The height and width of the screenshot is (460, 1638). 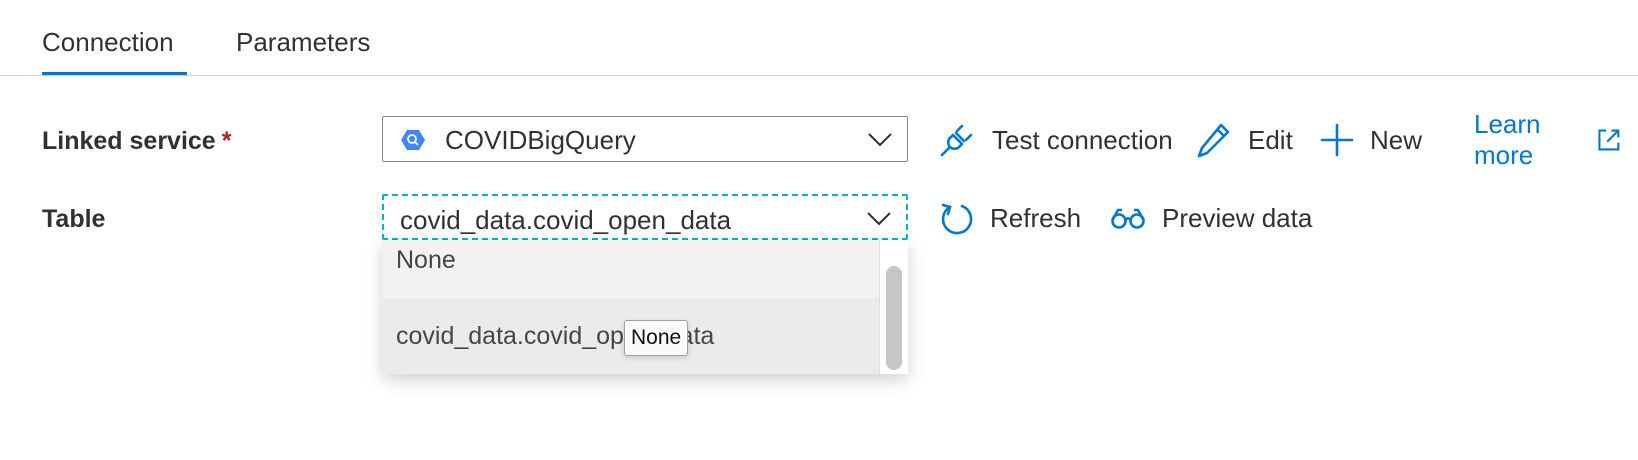 I want to click on linked-service-dropdown: COVIDBigQuery, so click(x=645, y=139).